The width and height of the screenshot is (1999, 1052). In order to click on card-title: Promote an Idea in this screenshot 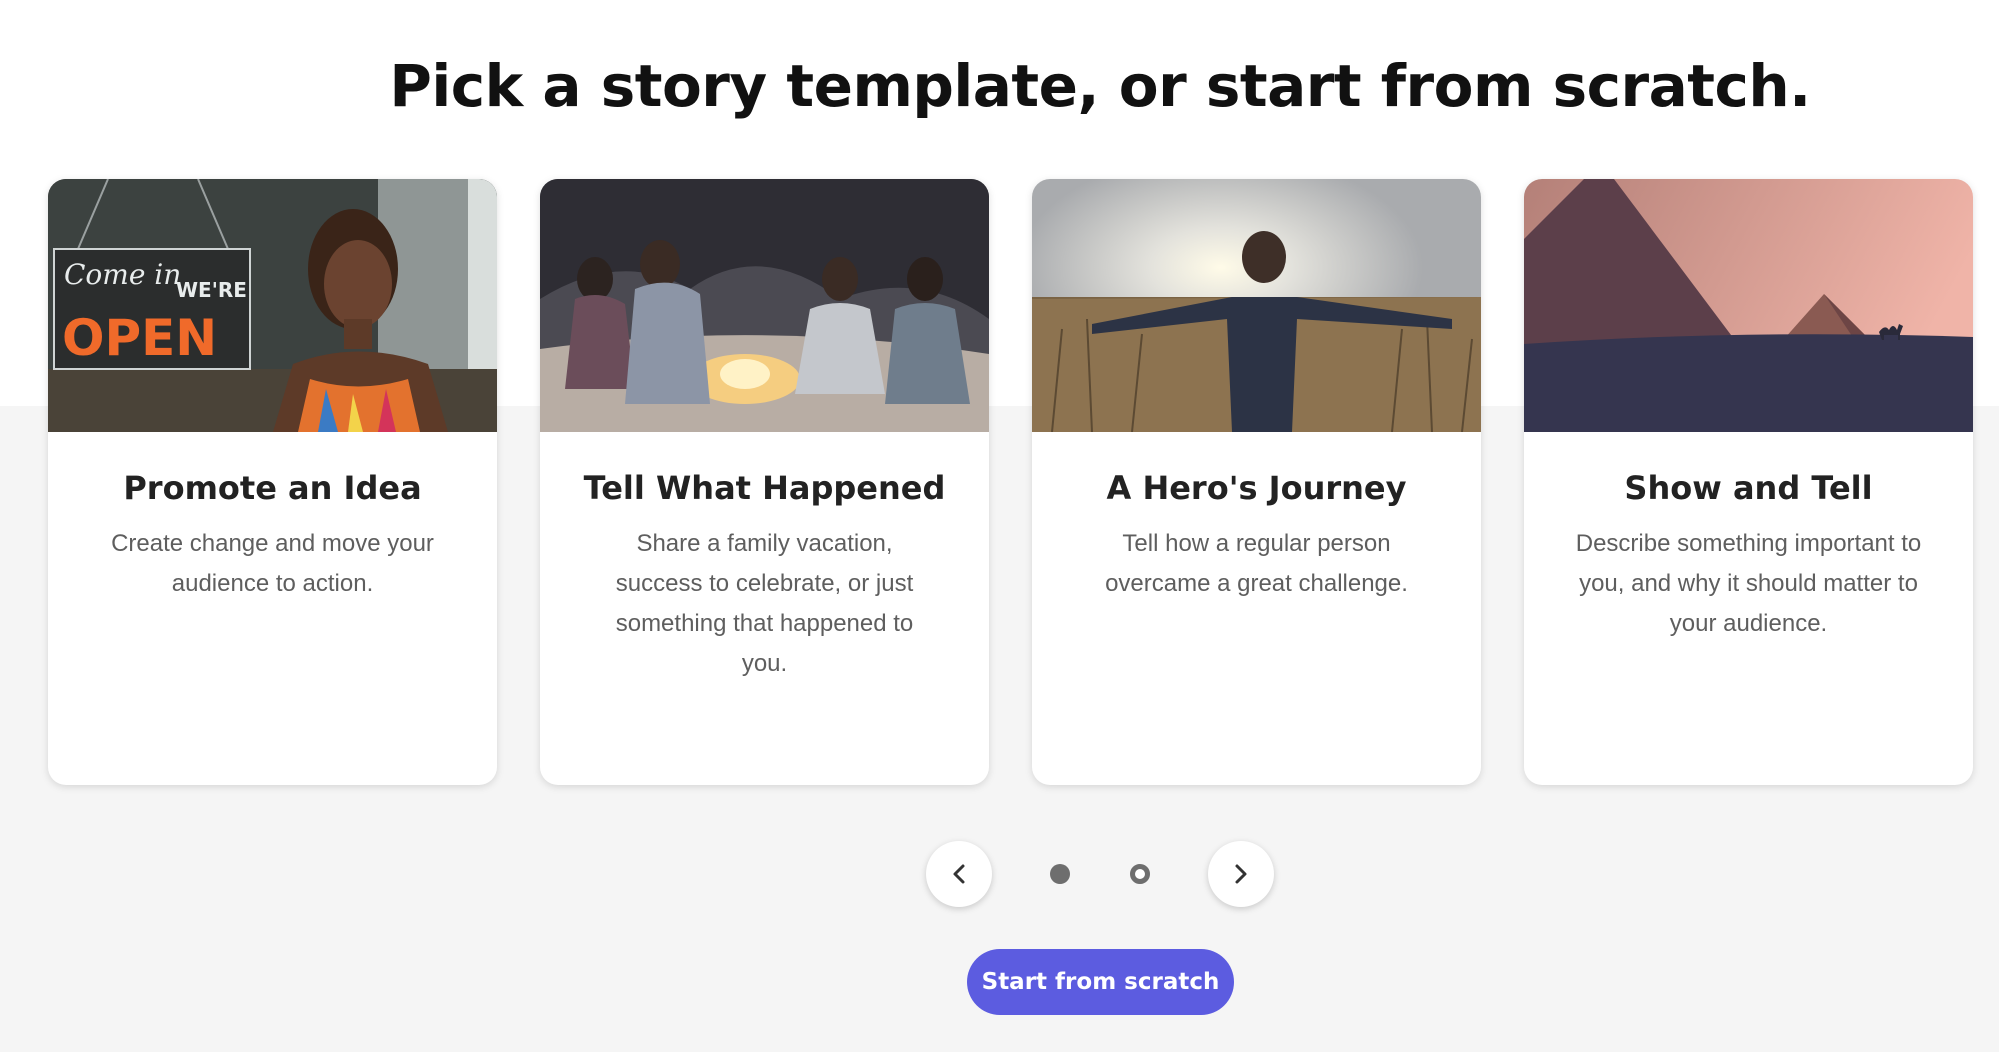, I will do `click(272, 488)`.